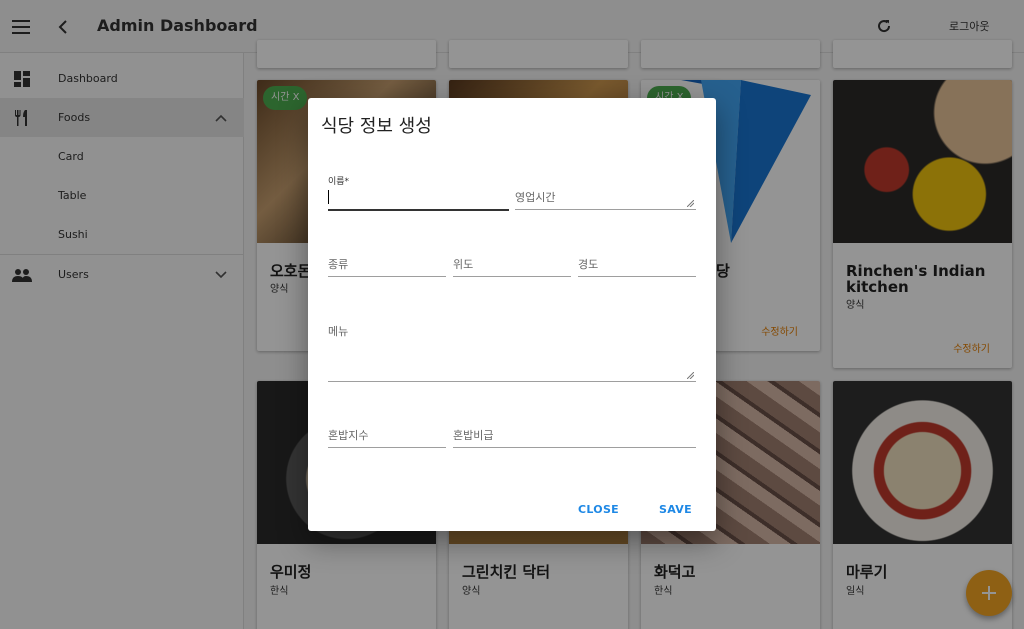 The height and width of the screenshot is (629, 1024). Describe the element at coordinates (574, 435) in the screenshot. I see `solo-grade-field: 혼밥비급` at that location.